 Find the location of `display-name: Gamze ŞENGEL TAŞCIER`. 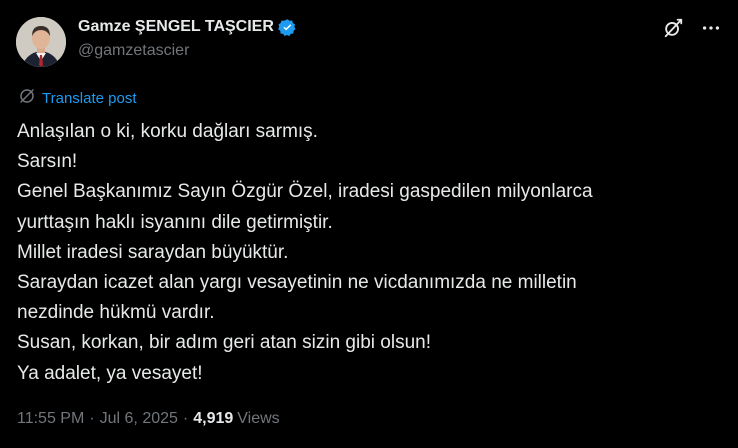

display-name: Gamze ŞENGEL TAŞCIER is located at coordinates (176, 27).